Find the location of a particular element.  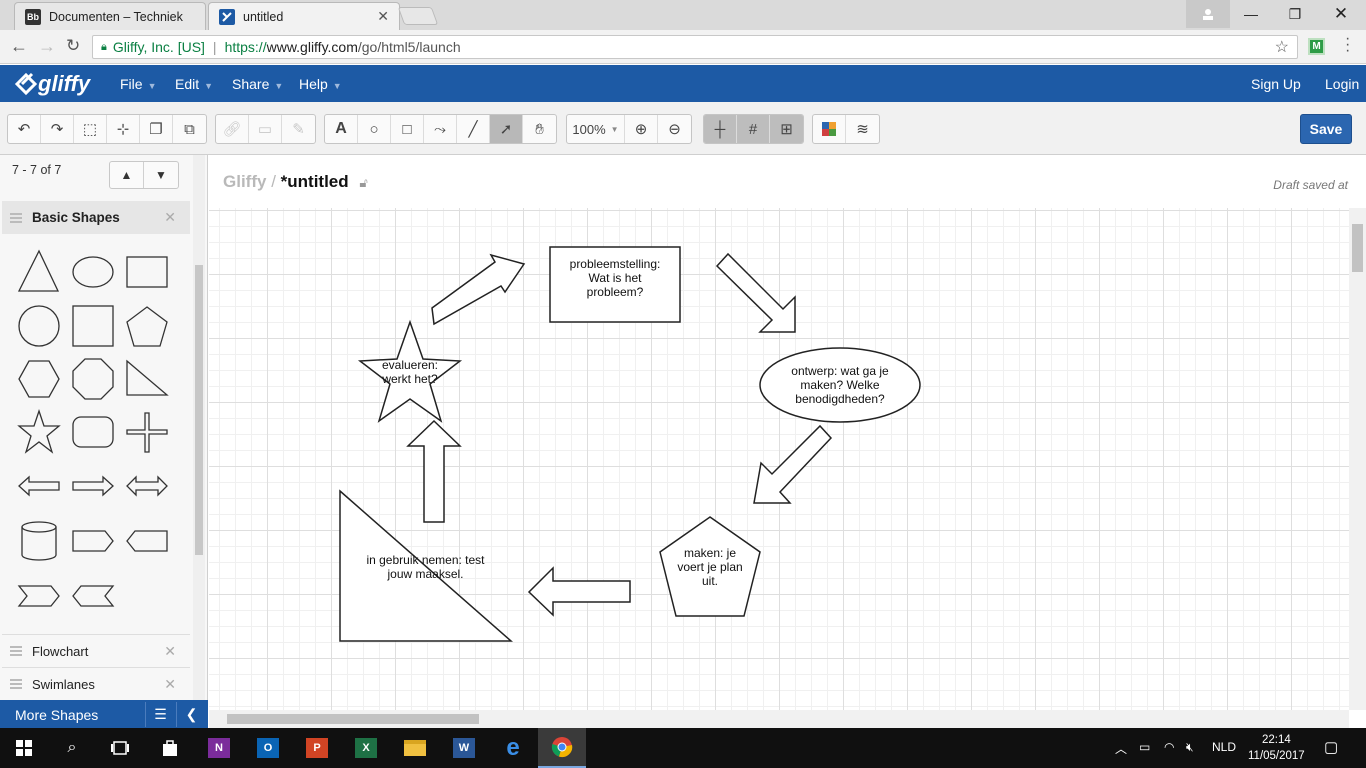

wifi-icon: ◠ is located at coordinates (1169, 747).